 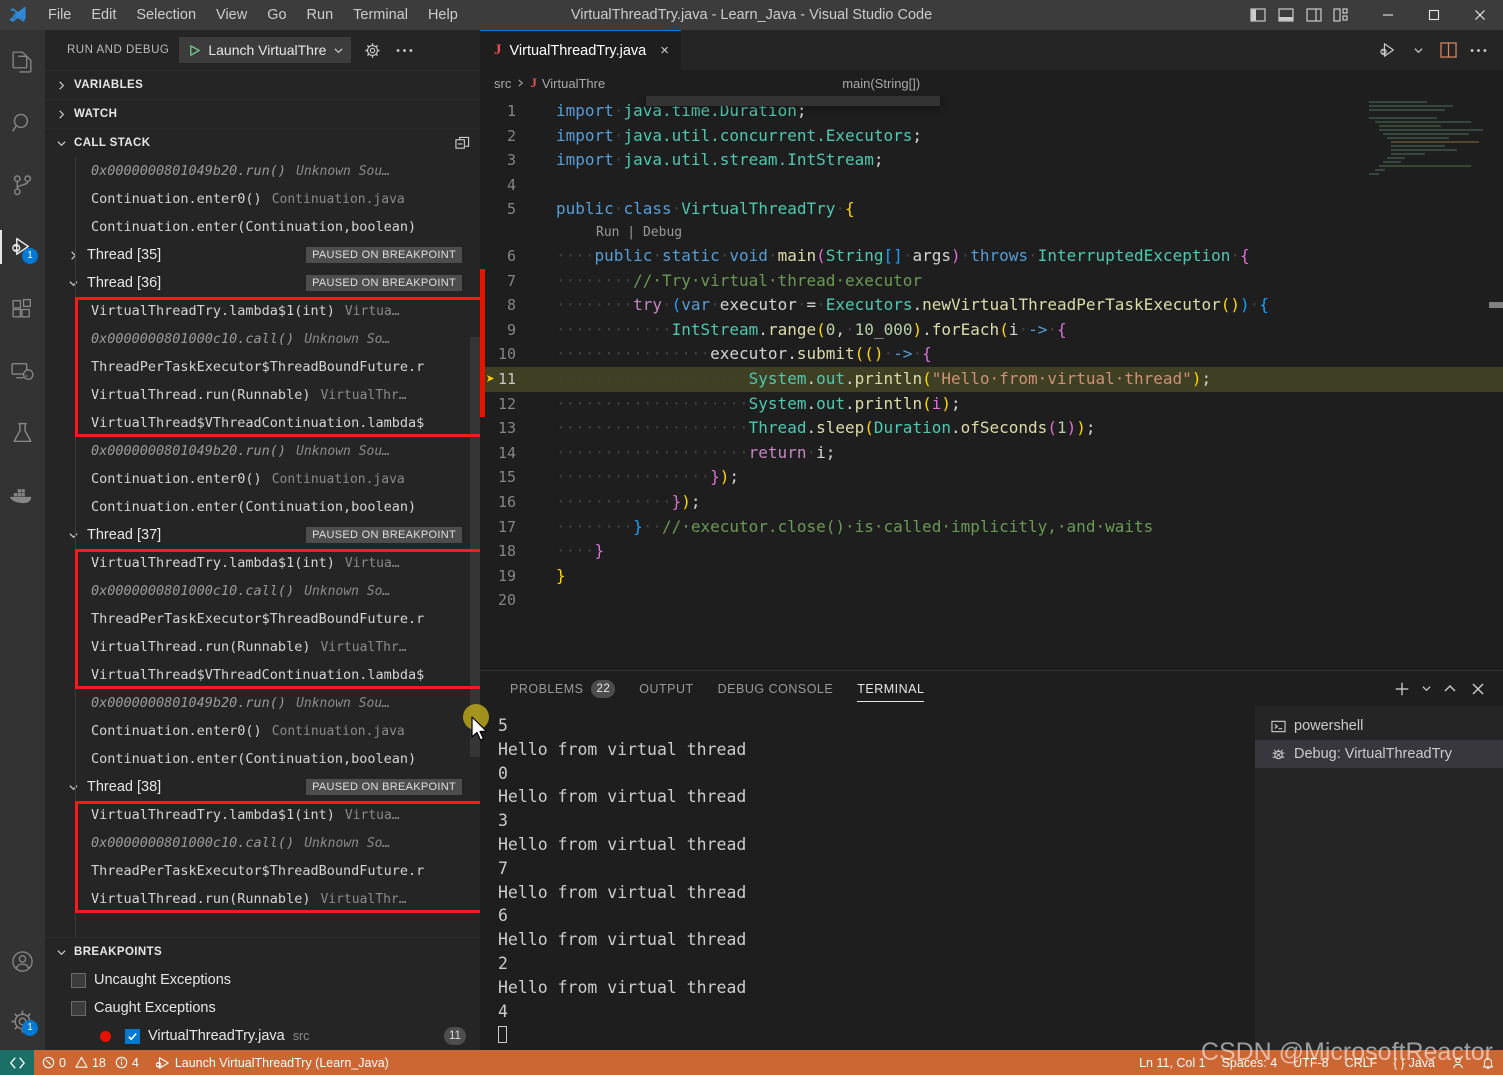 What do you see at coordinates (1488, 1062) in the screenshot?
I see `notifications-bell-icon` at bounding box center [1488, 1062].